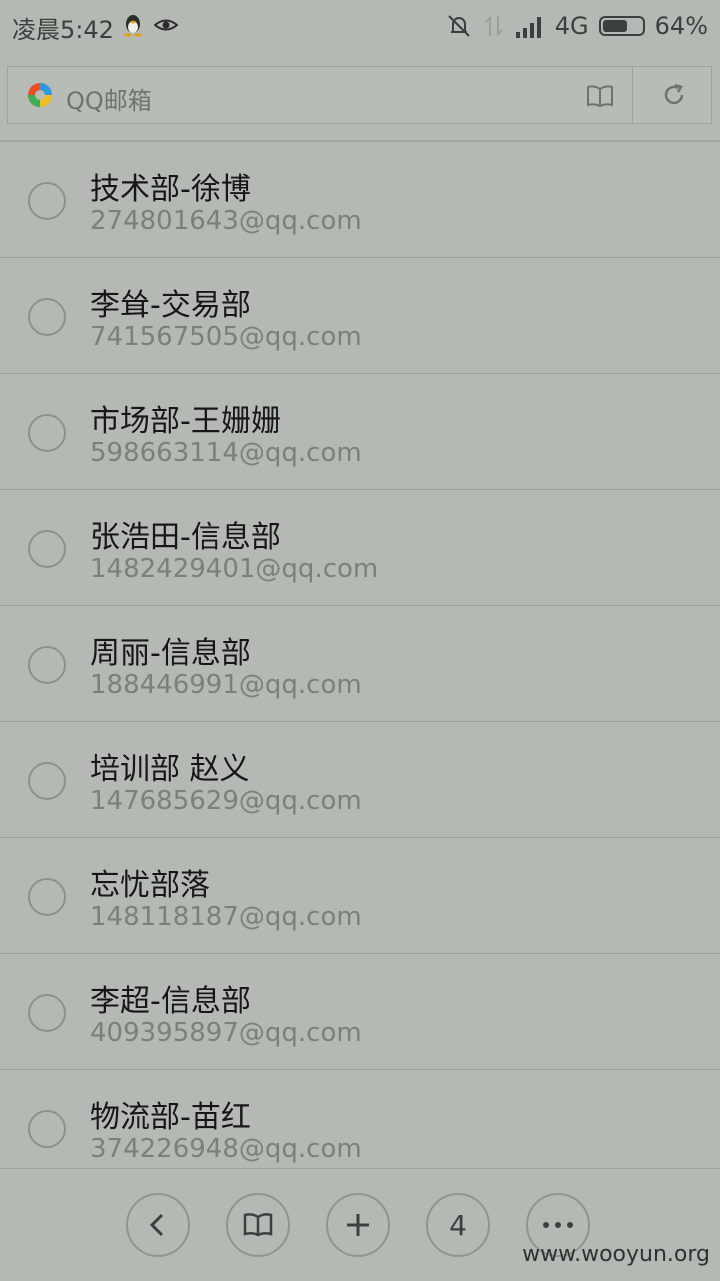 The height and width of the screenshot is (1281, 720). I want to click on contact-name: 张浩田-信息部, so click(185, 537).